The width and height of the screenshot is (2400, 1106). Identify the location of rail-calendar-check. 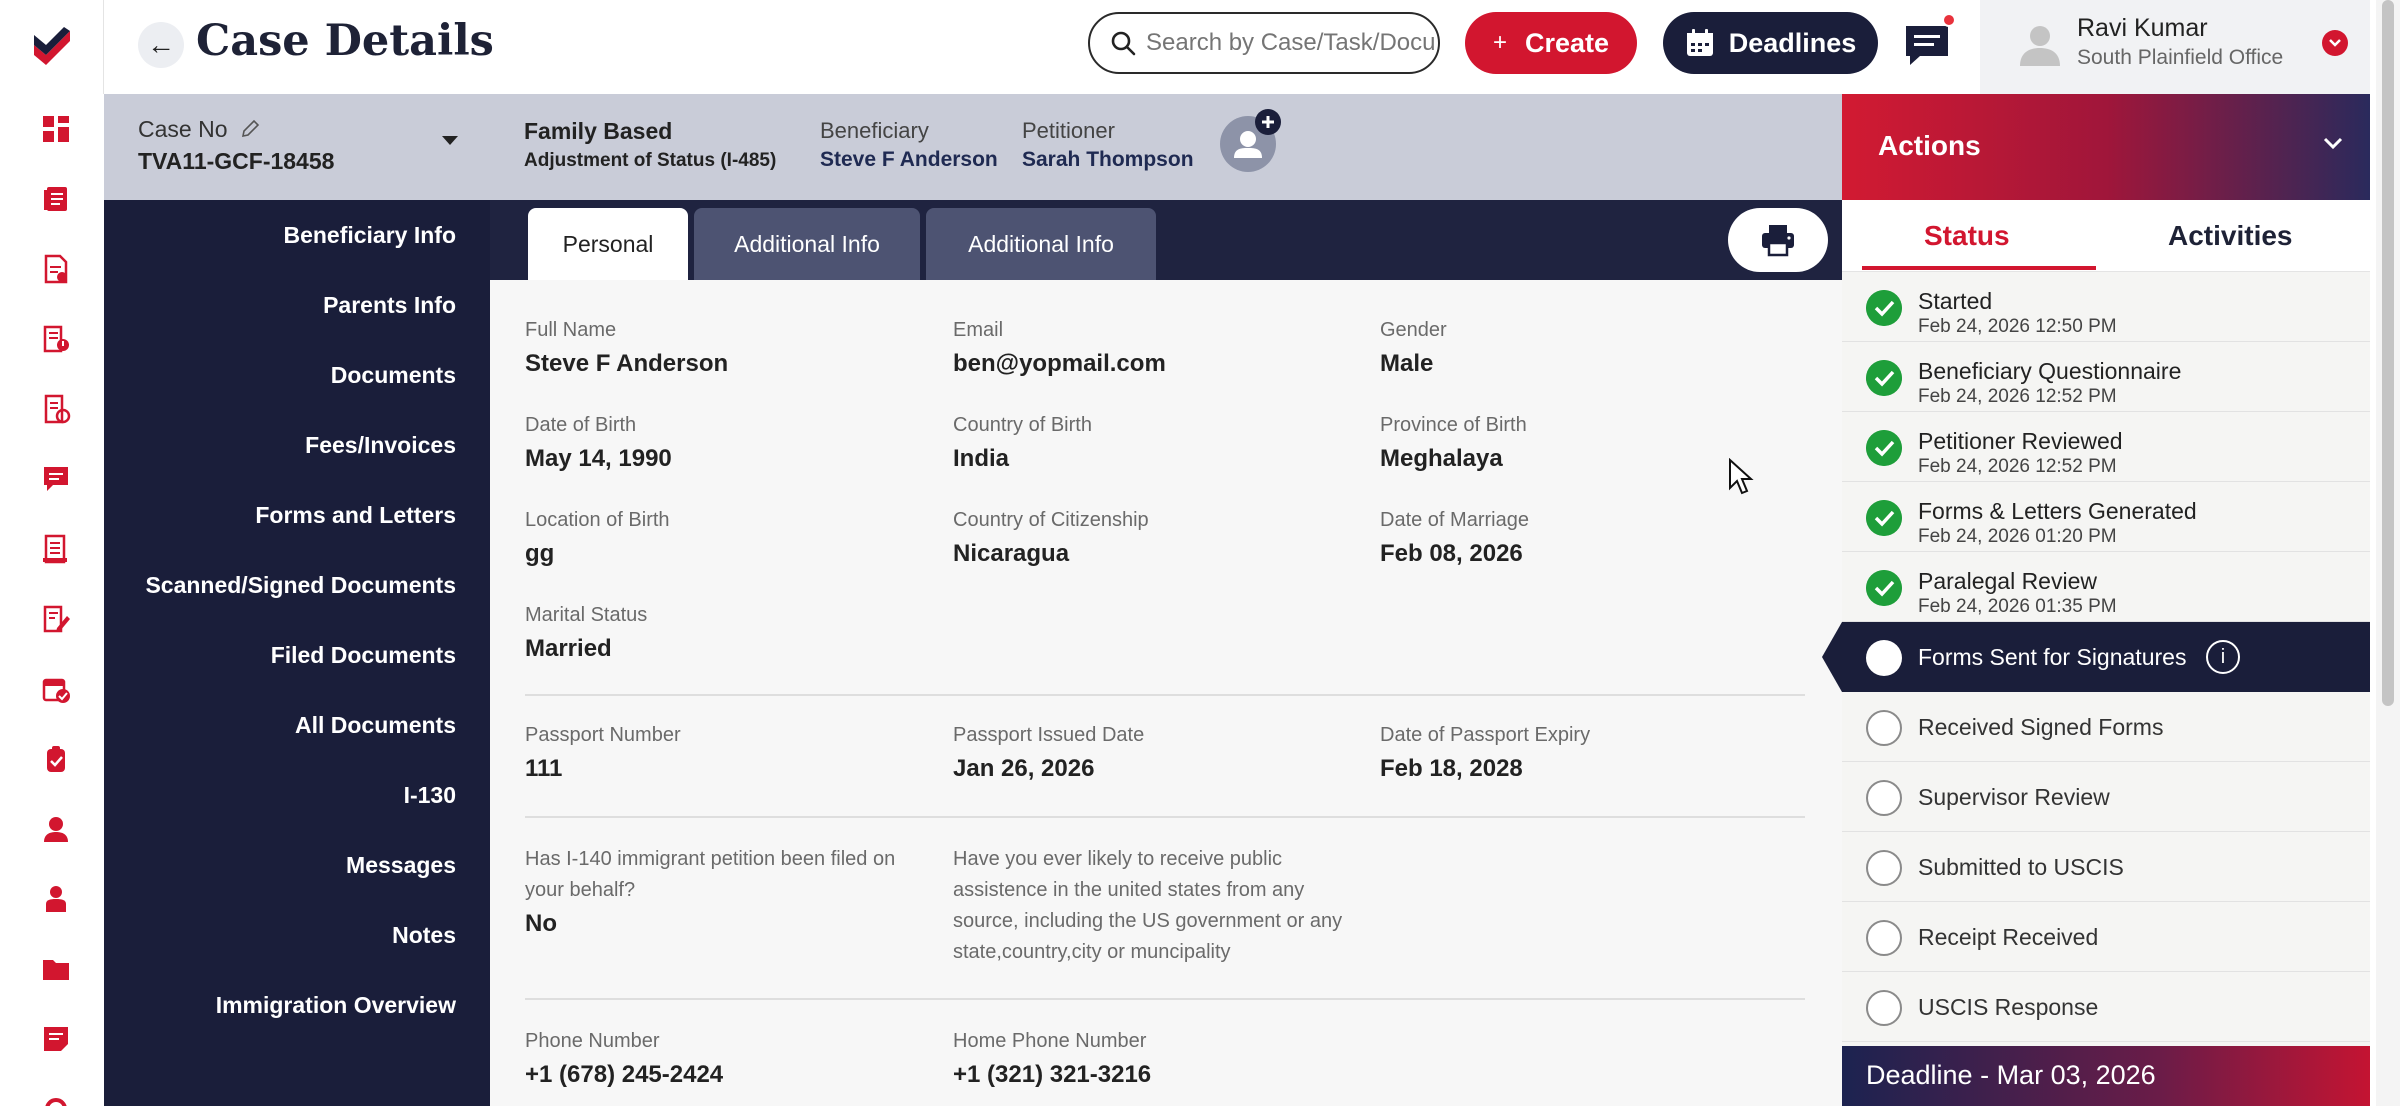
(56, 689).